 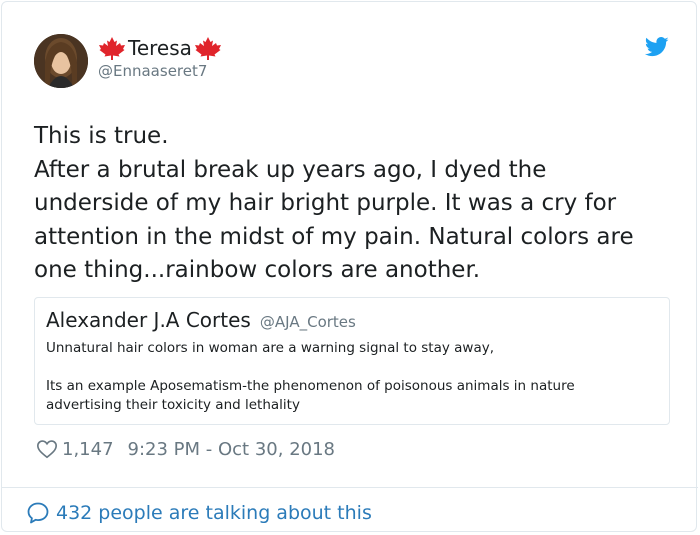 What do you see at coordinates (350, 487) in the screenshot?
I see `divider` at bounding box center [350, 487].